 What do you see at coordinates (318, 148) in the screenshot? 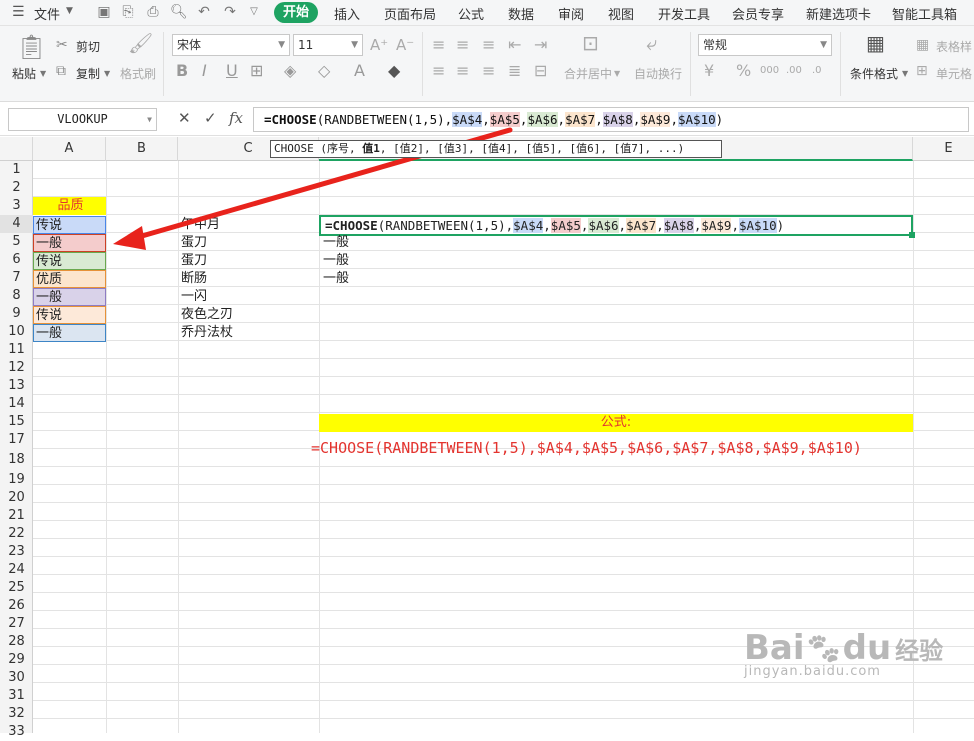
I see `tooltip-text: CHOOSE (序号,` at bounding box center [318, 148].